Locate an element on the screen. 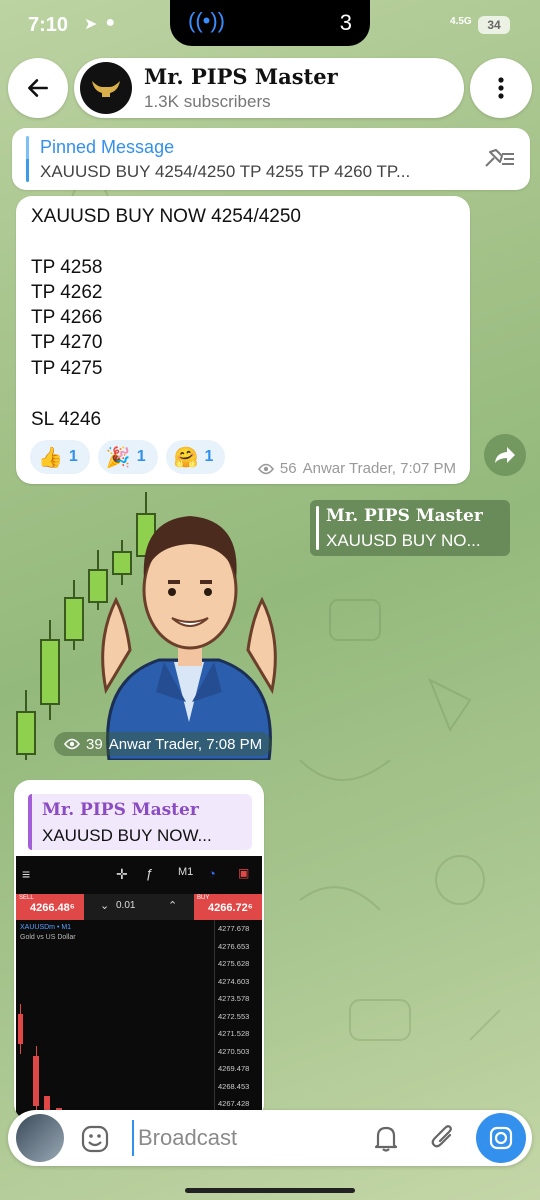  notification-bell-icon is located at coordinates (386, 1138).